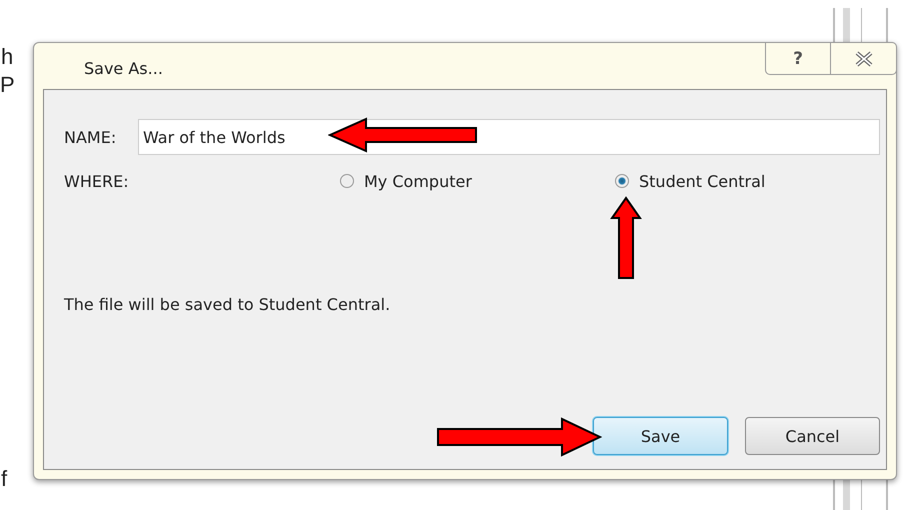  I want to click on close-icon, so click(864, 58).